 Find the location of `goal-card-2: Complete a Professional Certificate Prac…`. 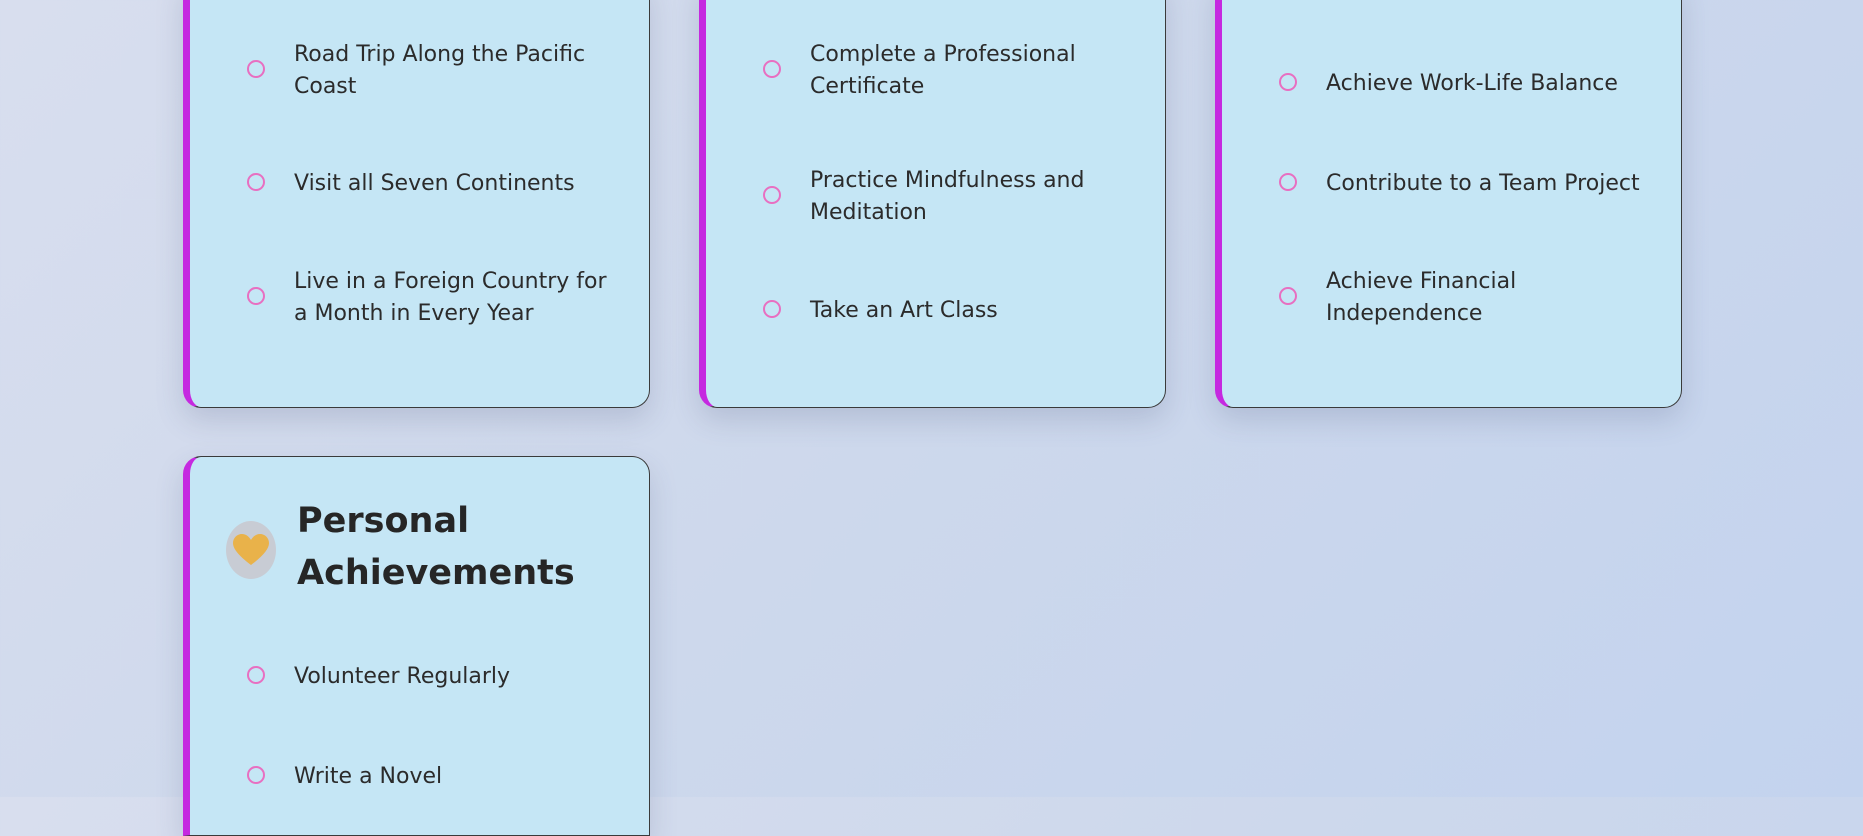

goal-card-2: Complete a Professional Certificate Prac… is located at coordinates (932, 204).